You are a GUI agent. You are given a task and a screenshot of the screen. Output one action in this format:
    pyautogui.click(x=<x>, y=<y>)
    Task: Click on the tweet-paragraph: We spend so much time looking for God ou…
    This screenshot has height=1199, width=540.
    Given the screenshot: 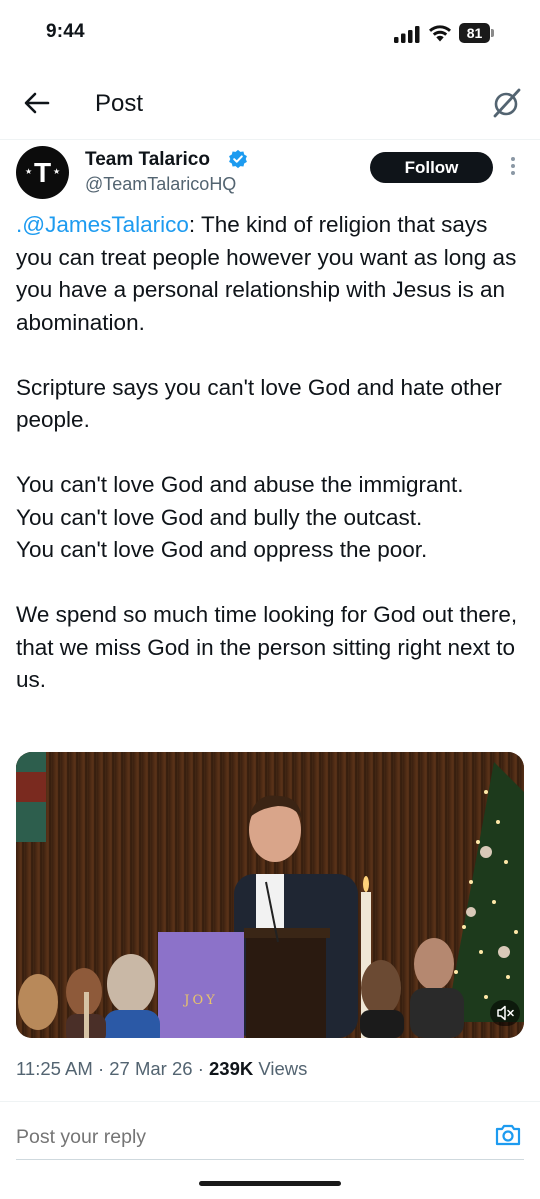 What is the action you would take?
    pyautogui.click(x=267, y=647)
    